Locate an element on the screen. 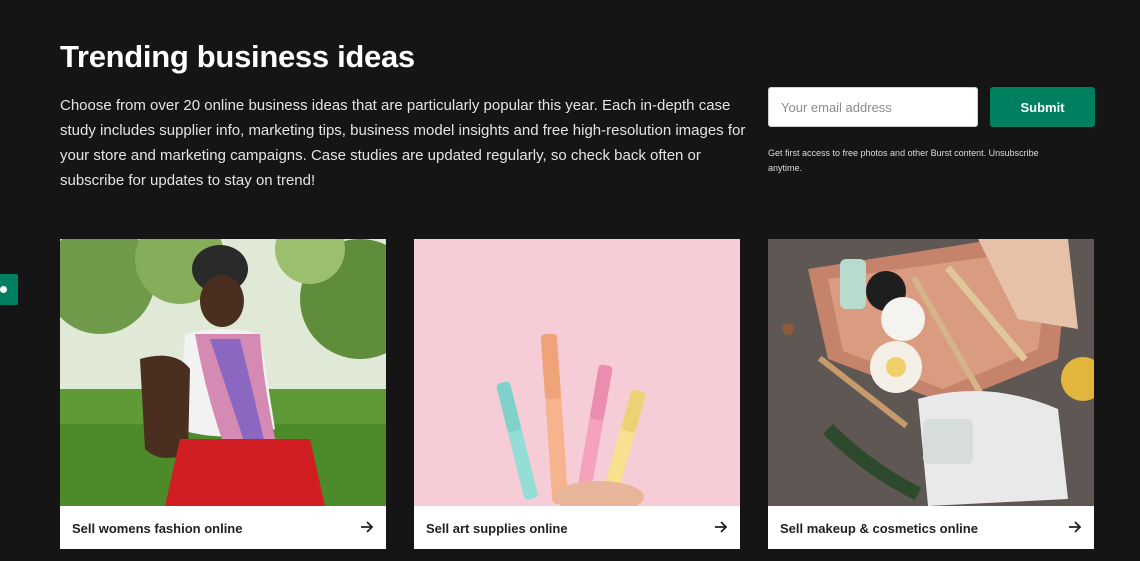  card-title: Sell art supplies online is located at coordinates (497, 528).